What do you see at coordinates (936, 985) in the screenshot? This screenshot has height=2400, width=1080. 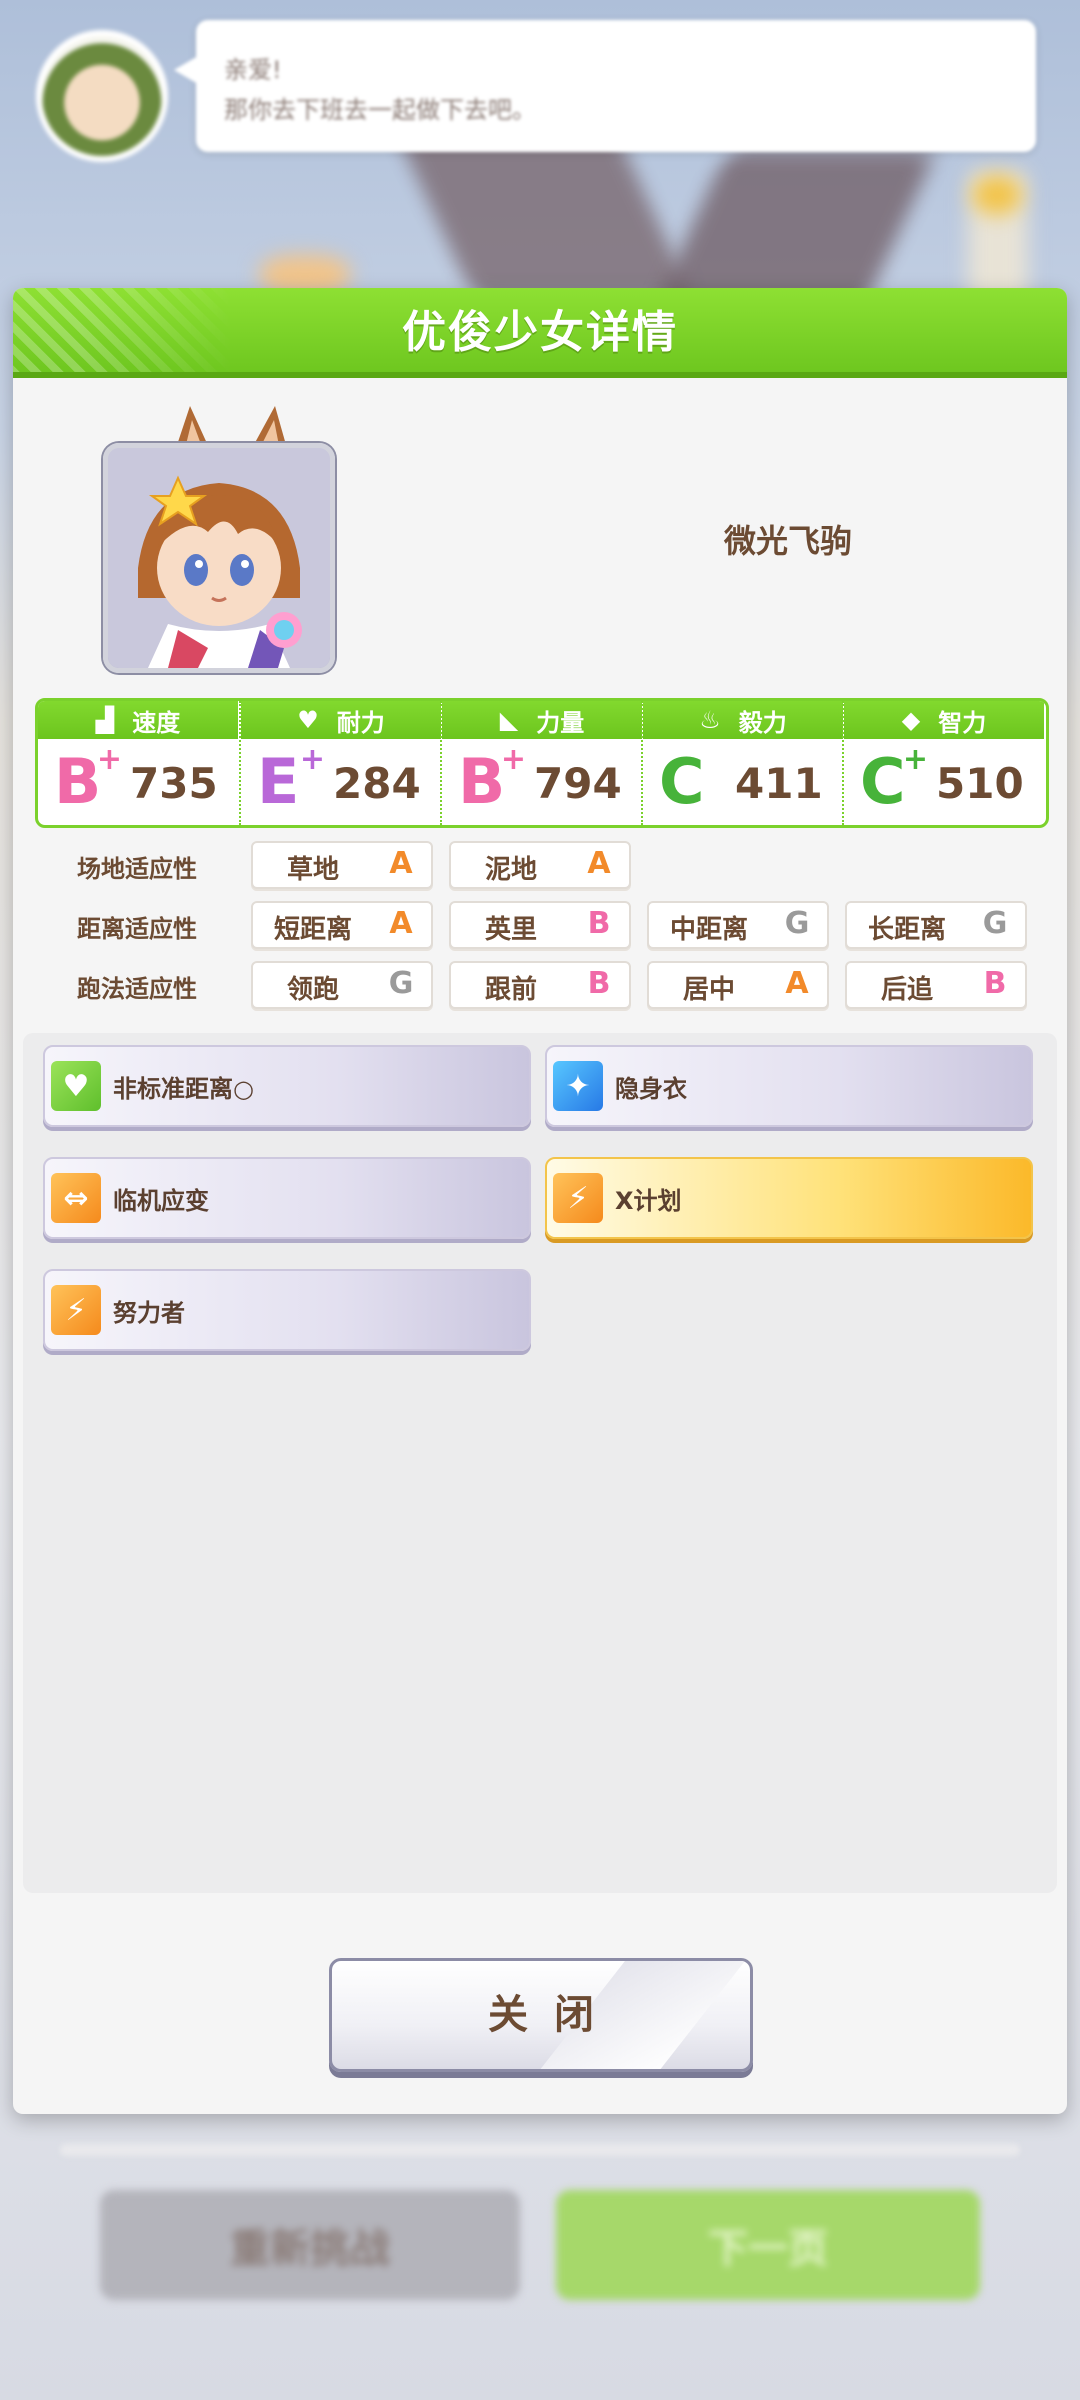 I see `aptitude-chip: 后追 B` at bounding box center [936, 985].